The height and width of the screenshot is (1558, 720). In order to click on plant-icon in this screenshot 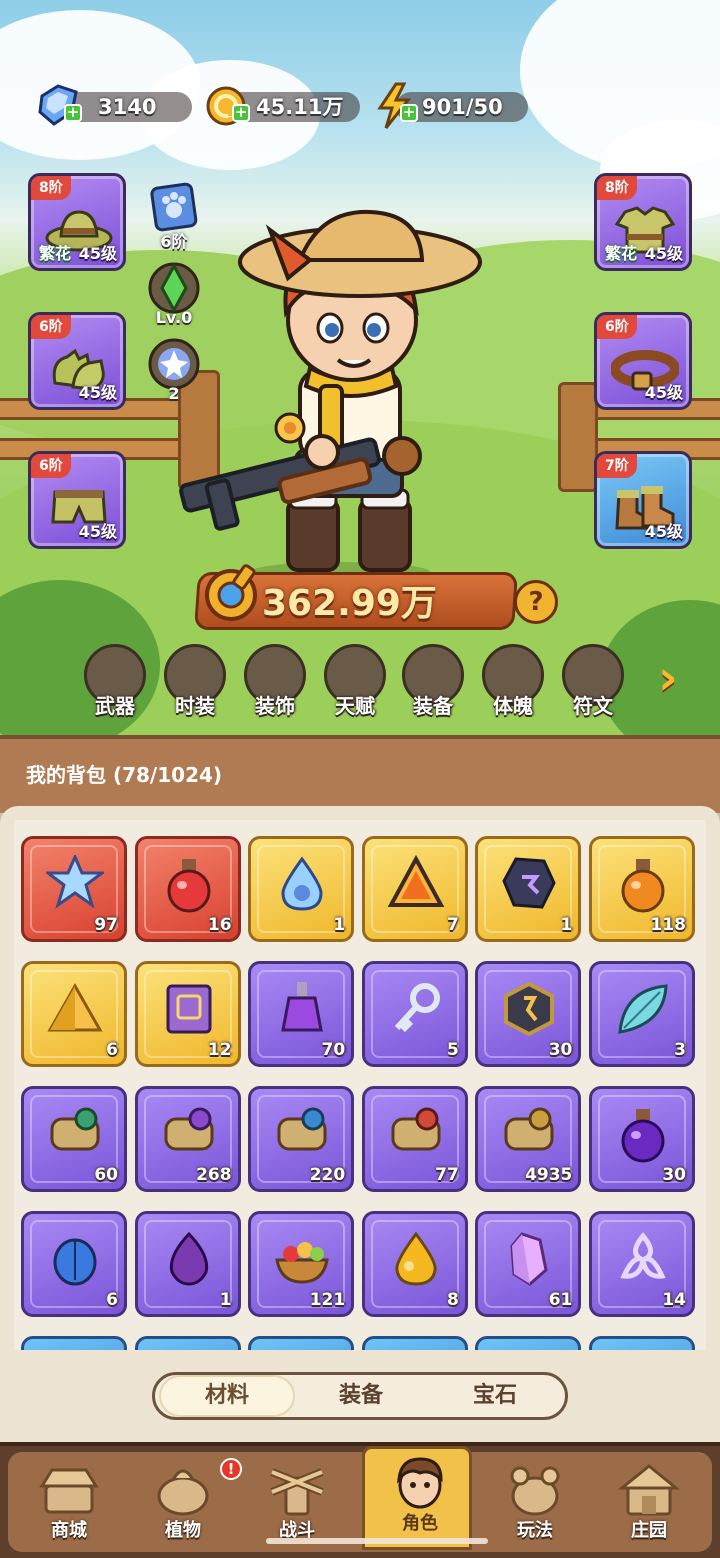, I will do `click(183, 1492)`.